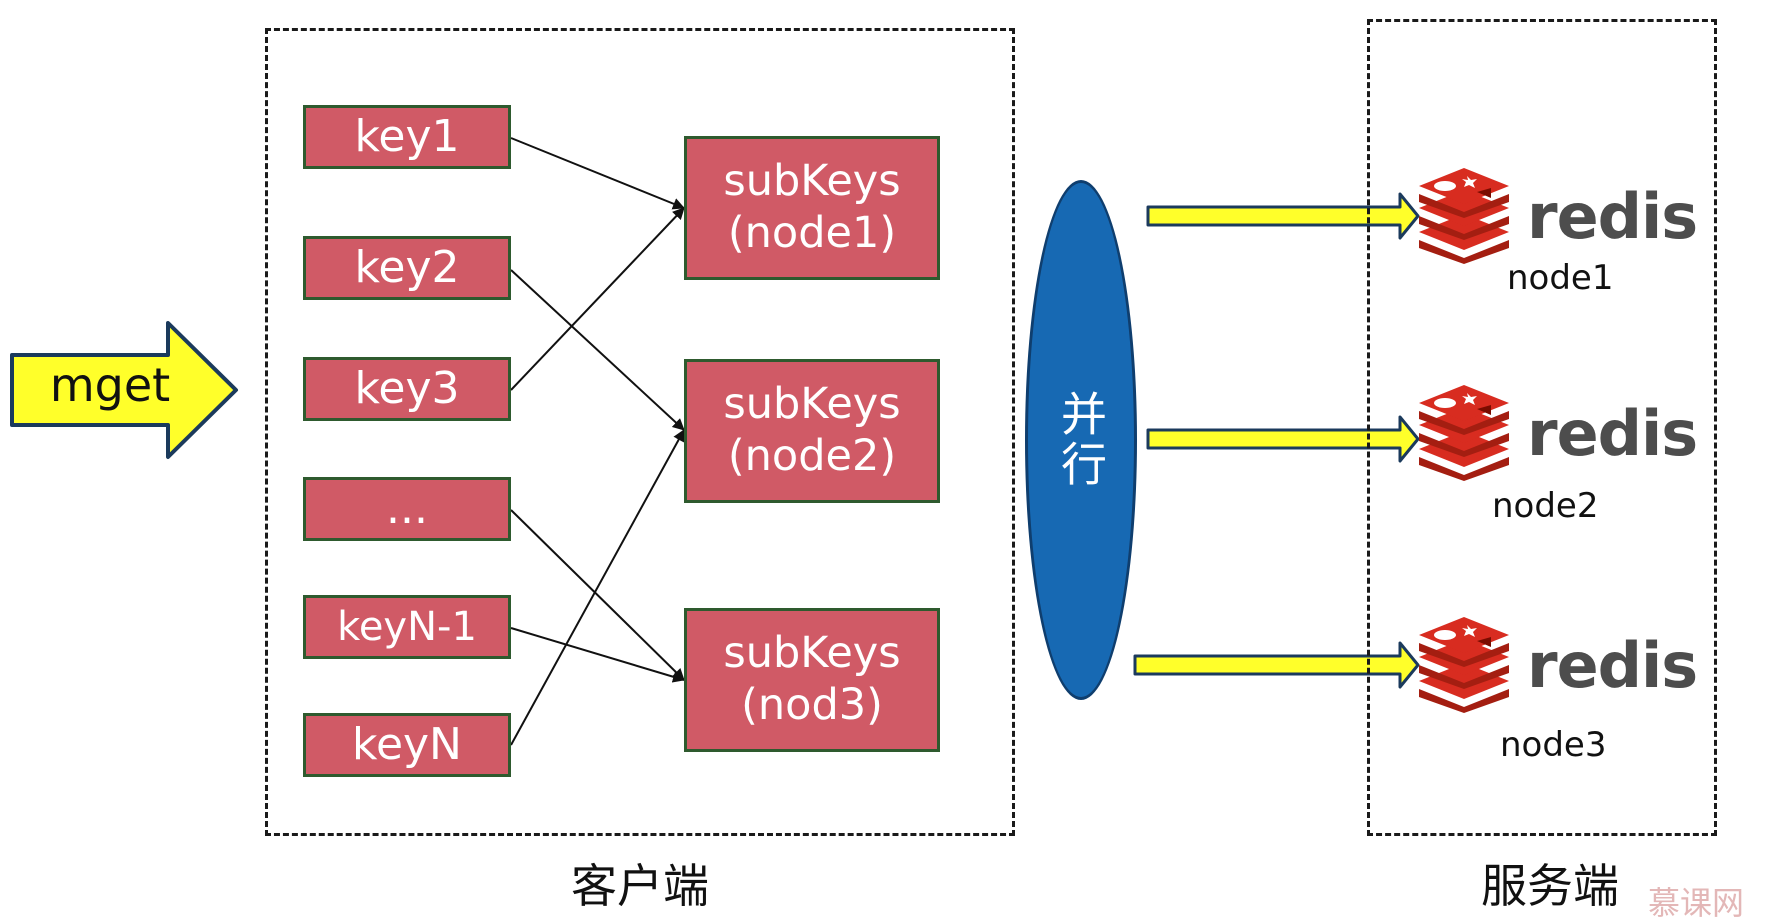 The width and height of the screenshot is (1780, 924). Describe the element at coordinates (407, 745) in the screenshot. I see `key-box-keyN: keyN` at that location.